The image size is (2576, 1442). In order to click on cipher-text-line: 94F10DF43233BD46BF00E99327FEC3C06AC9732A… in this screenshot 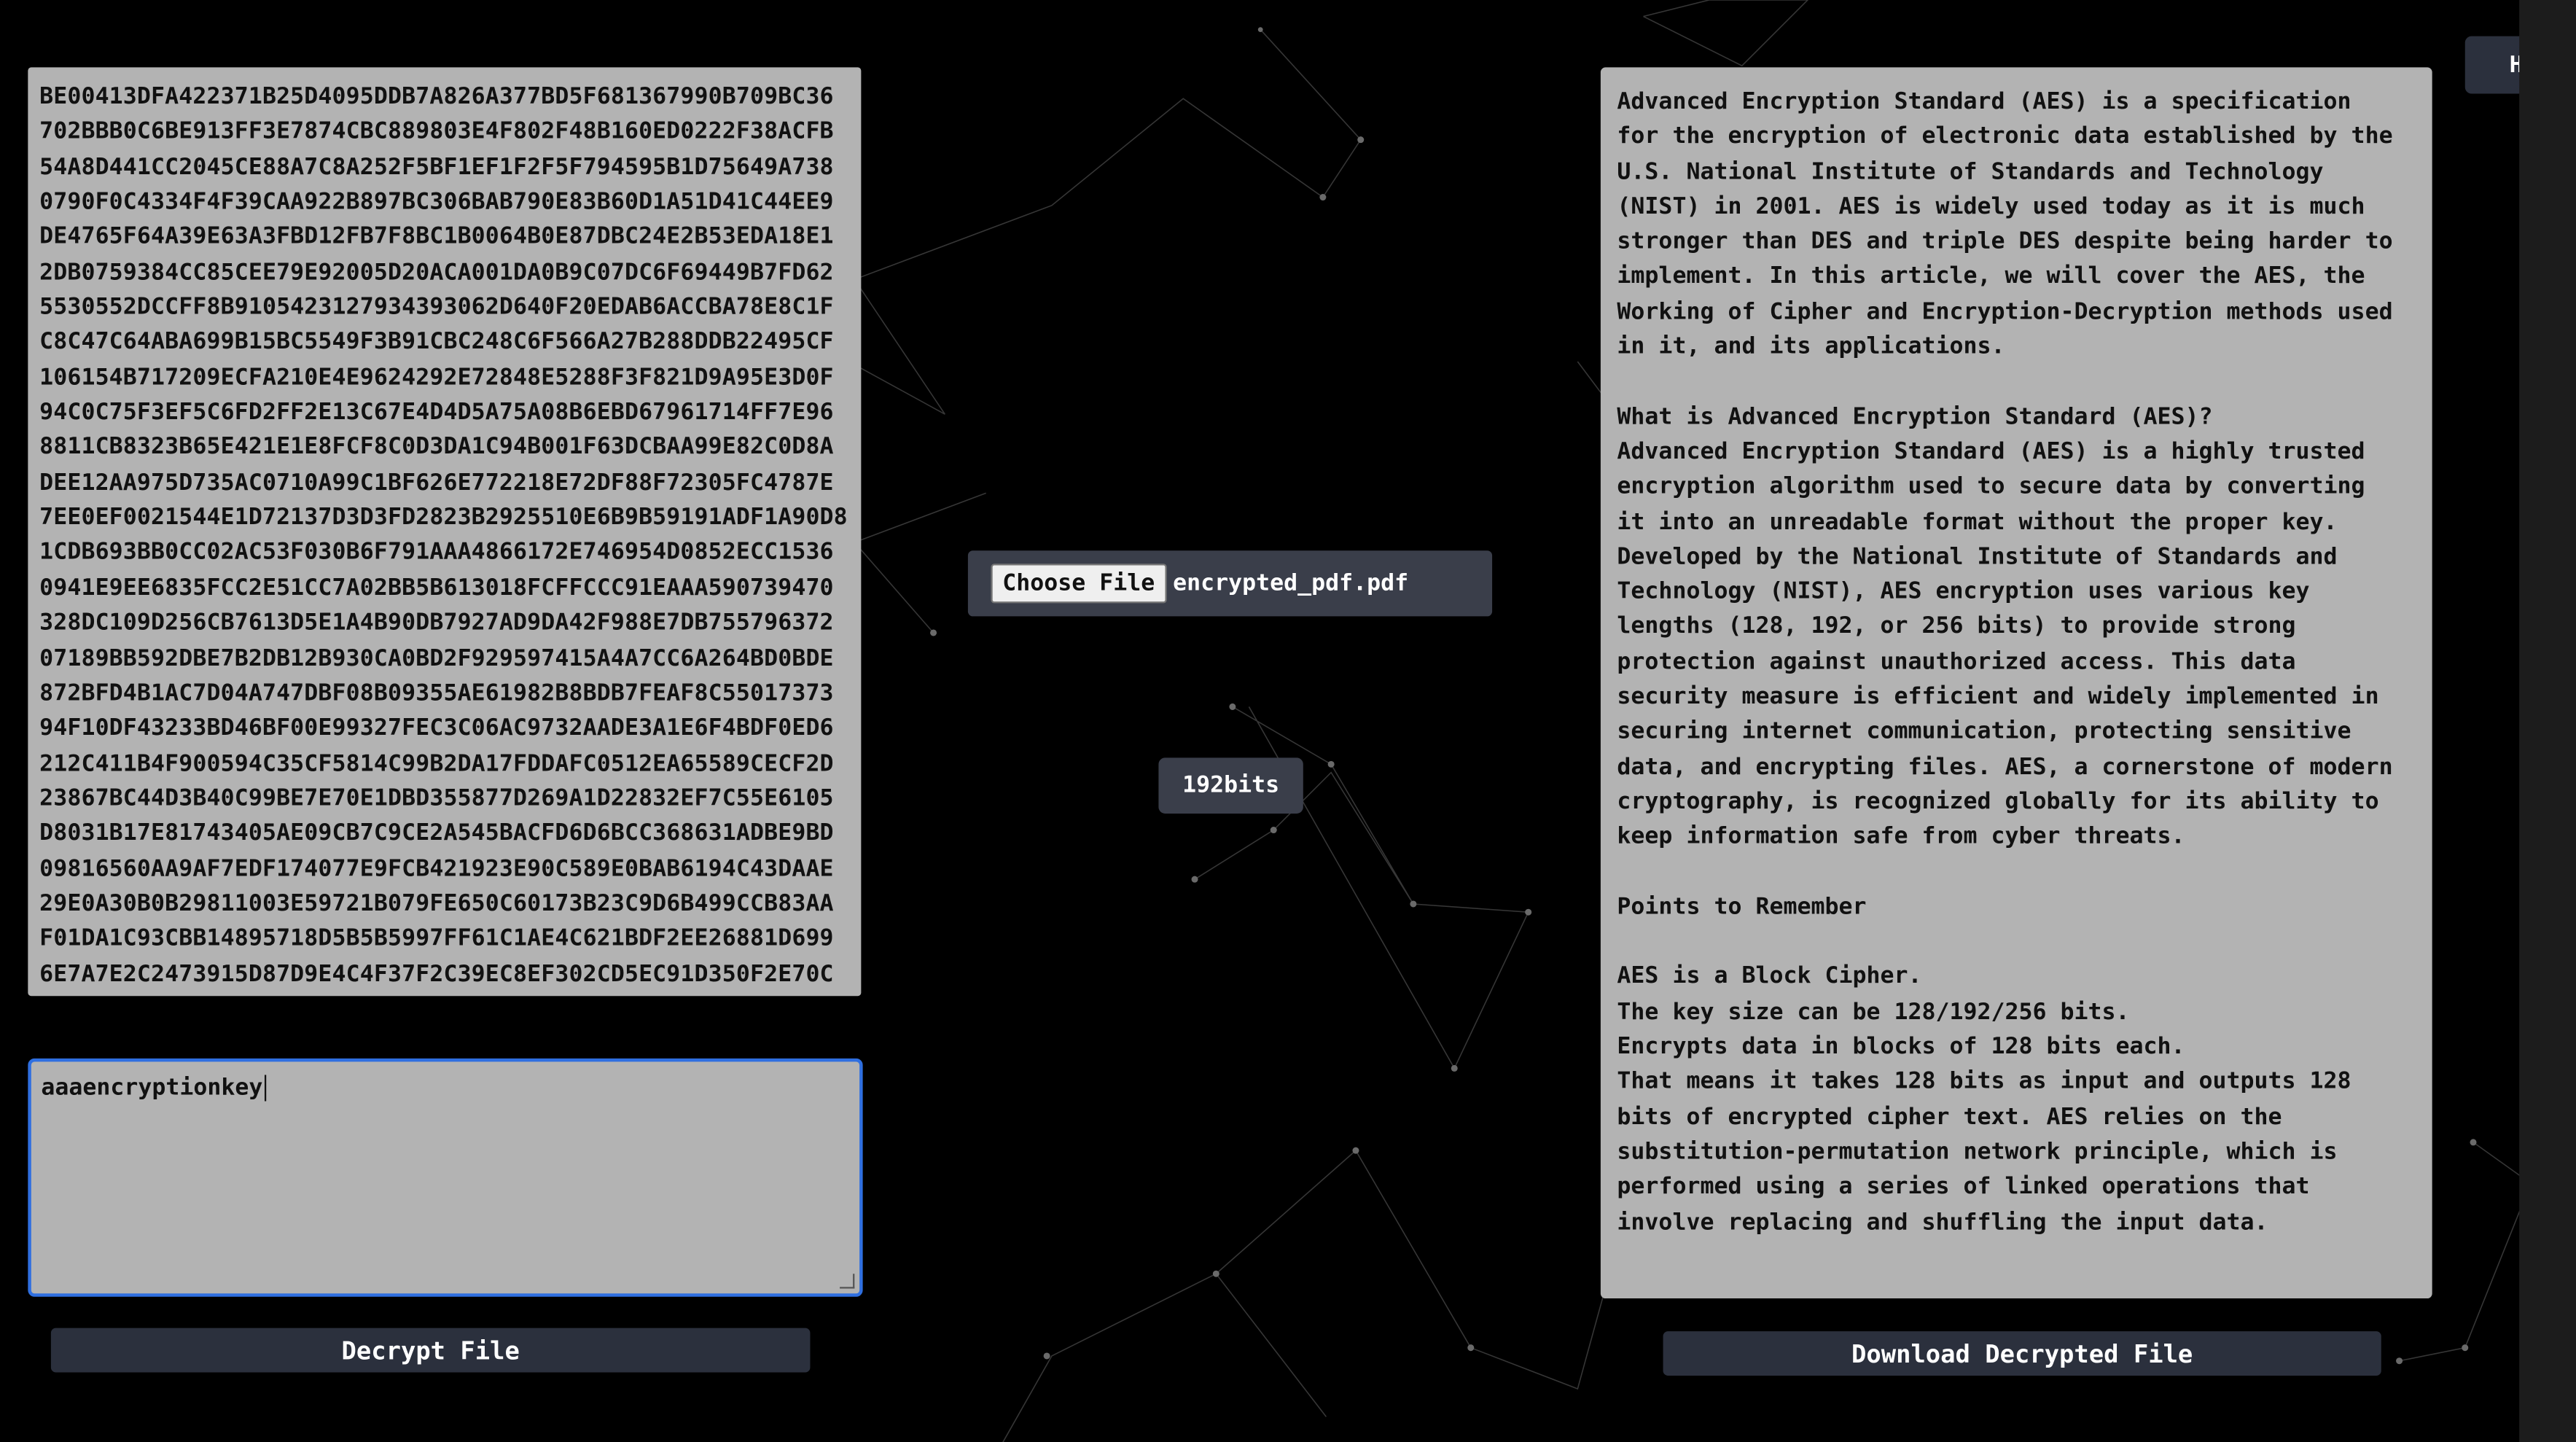, I will do `click(436, 728)`.